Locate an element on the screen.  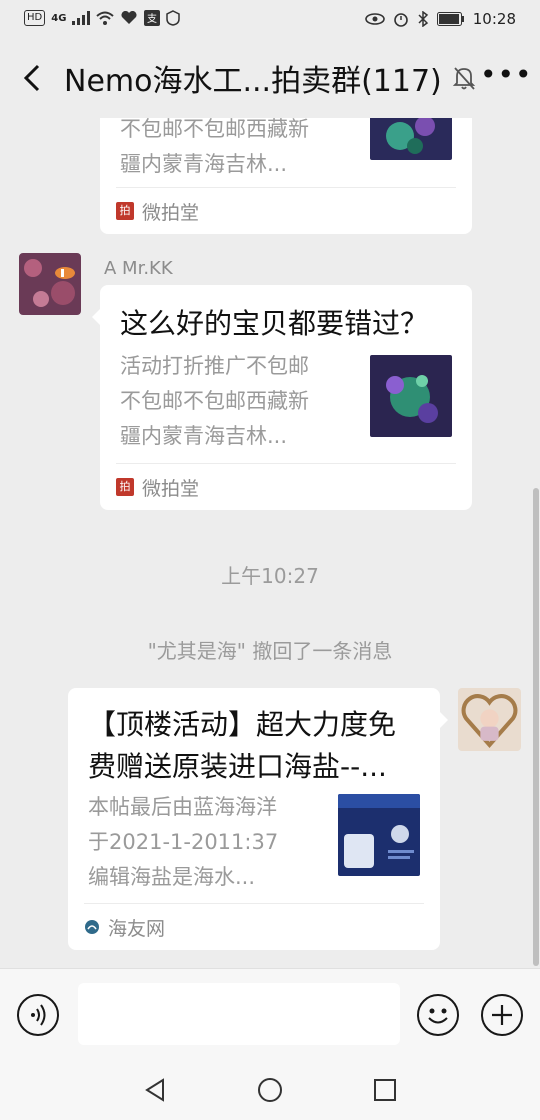
nav-back-icon is located at coordinates (155, 1090).